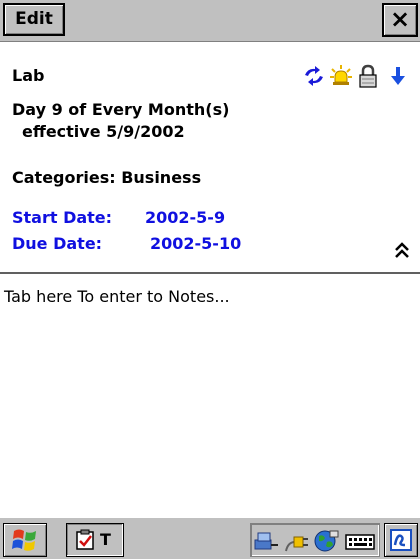 The height and width of the screenshot is (559, 420). What do you see at coordinates (341, 76) in the screenshot?
I see `reminder-icon` at bounding box center [341, 76].